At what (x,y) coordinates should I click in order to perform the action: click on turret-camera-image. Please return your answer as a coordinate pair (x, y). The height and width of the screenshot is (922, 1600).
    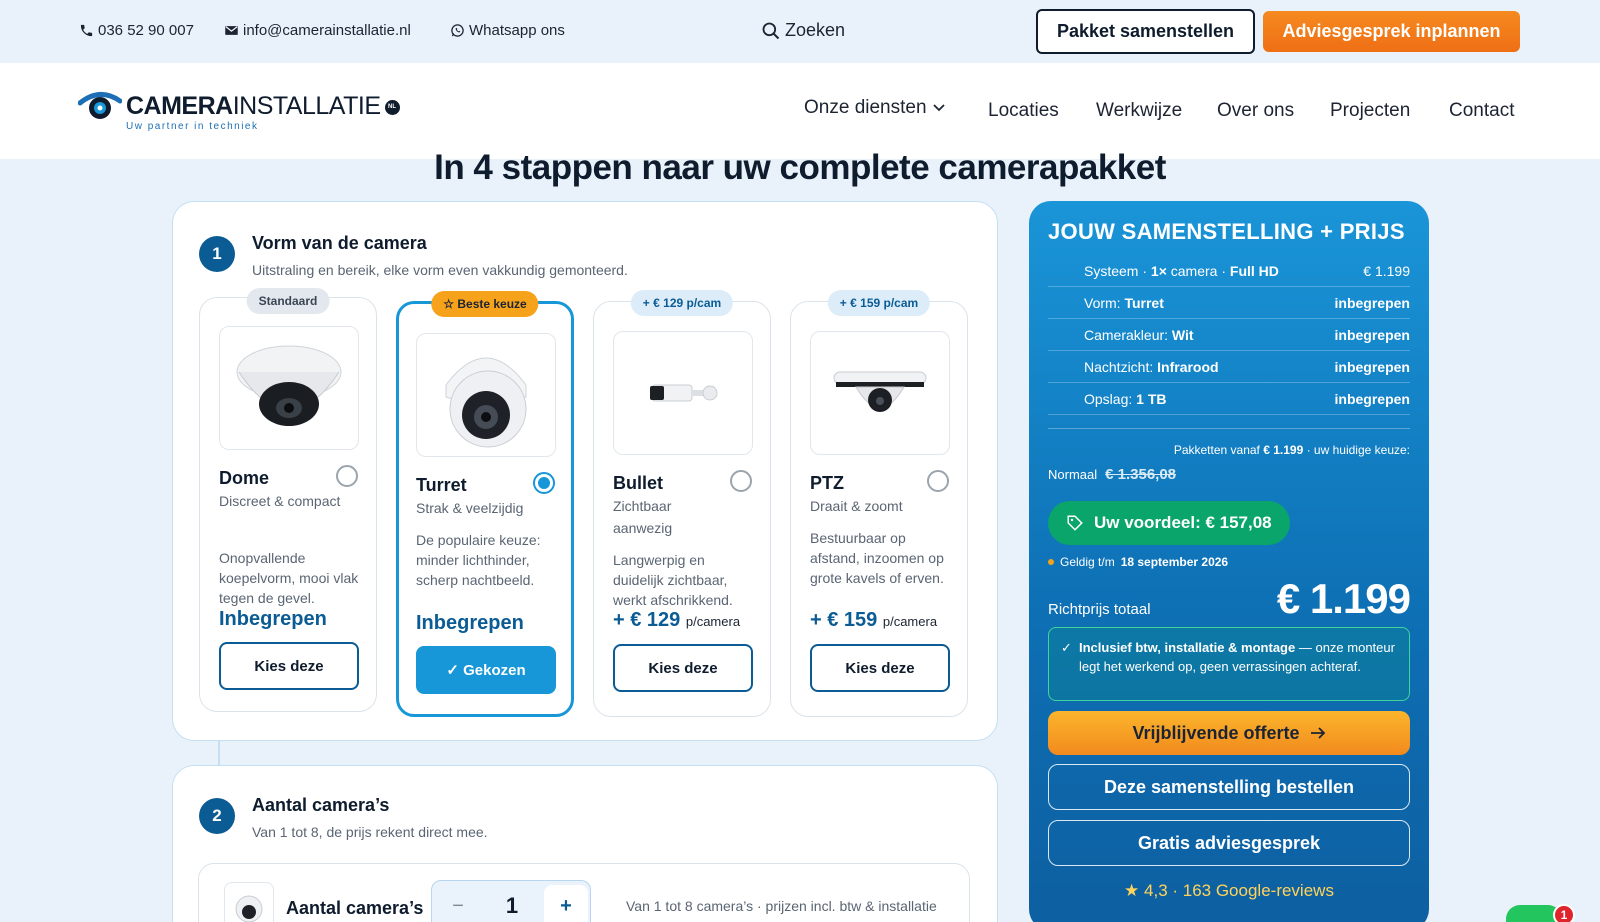
    Looking at the image, I should click on (486, 395).